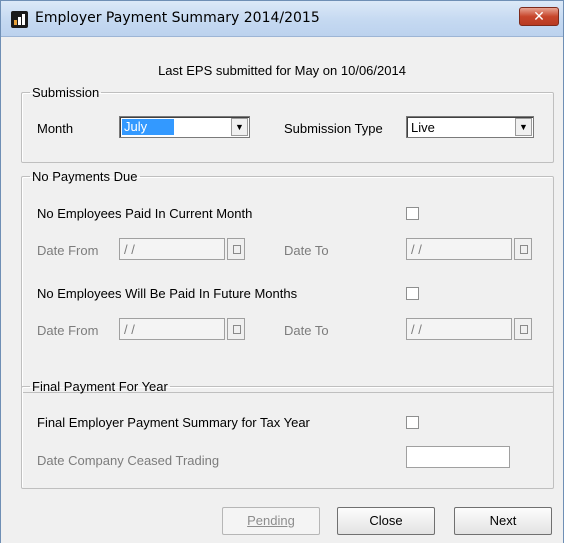  I want to click on title-bar: Employer Payment Summary 2014/2015 ✕, so click(282, 19).